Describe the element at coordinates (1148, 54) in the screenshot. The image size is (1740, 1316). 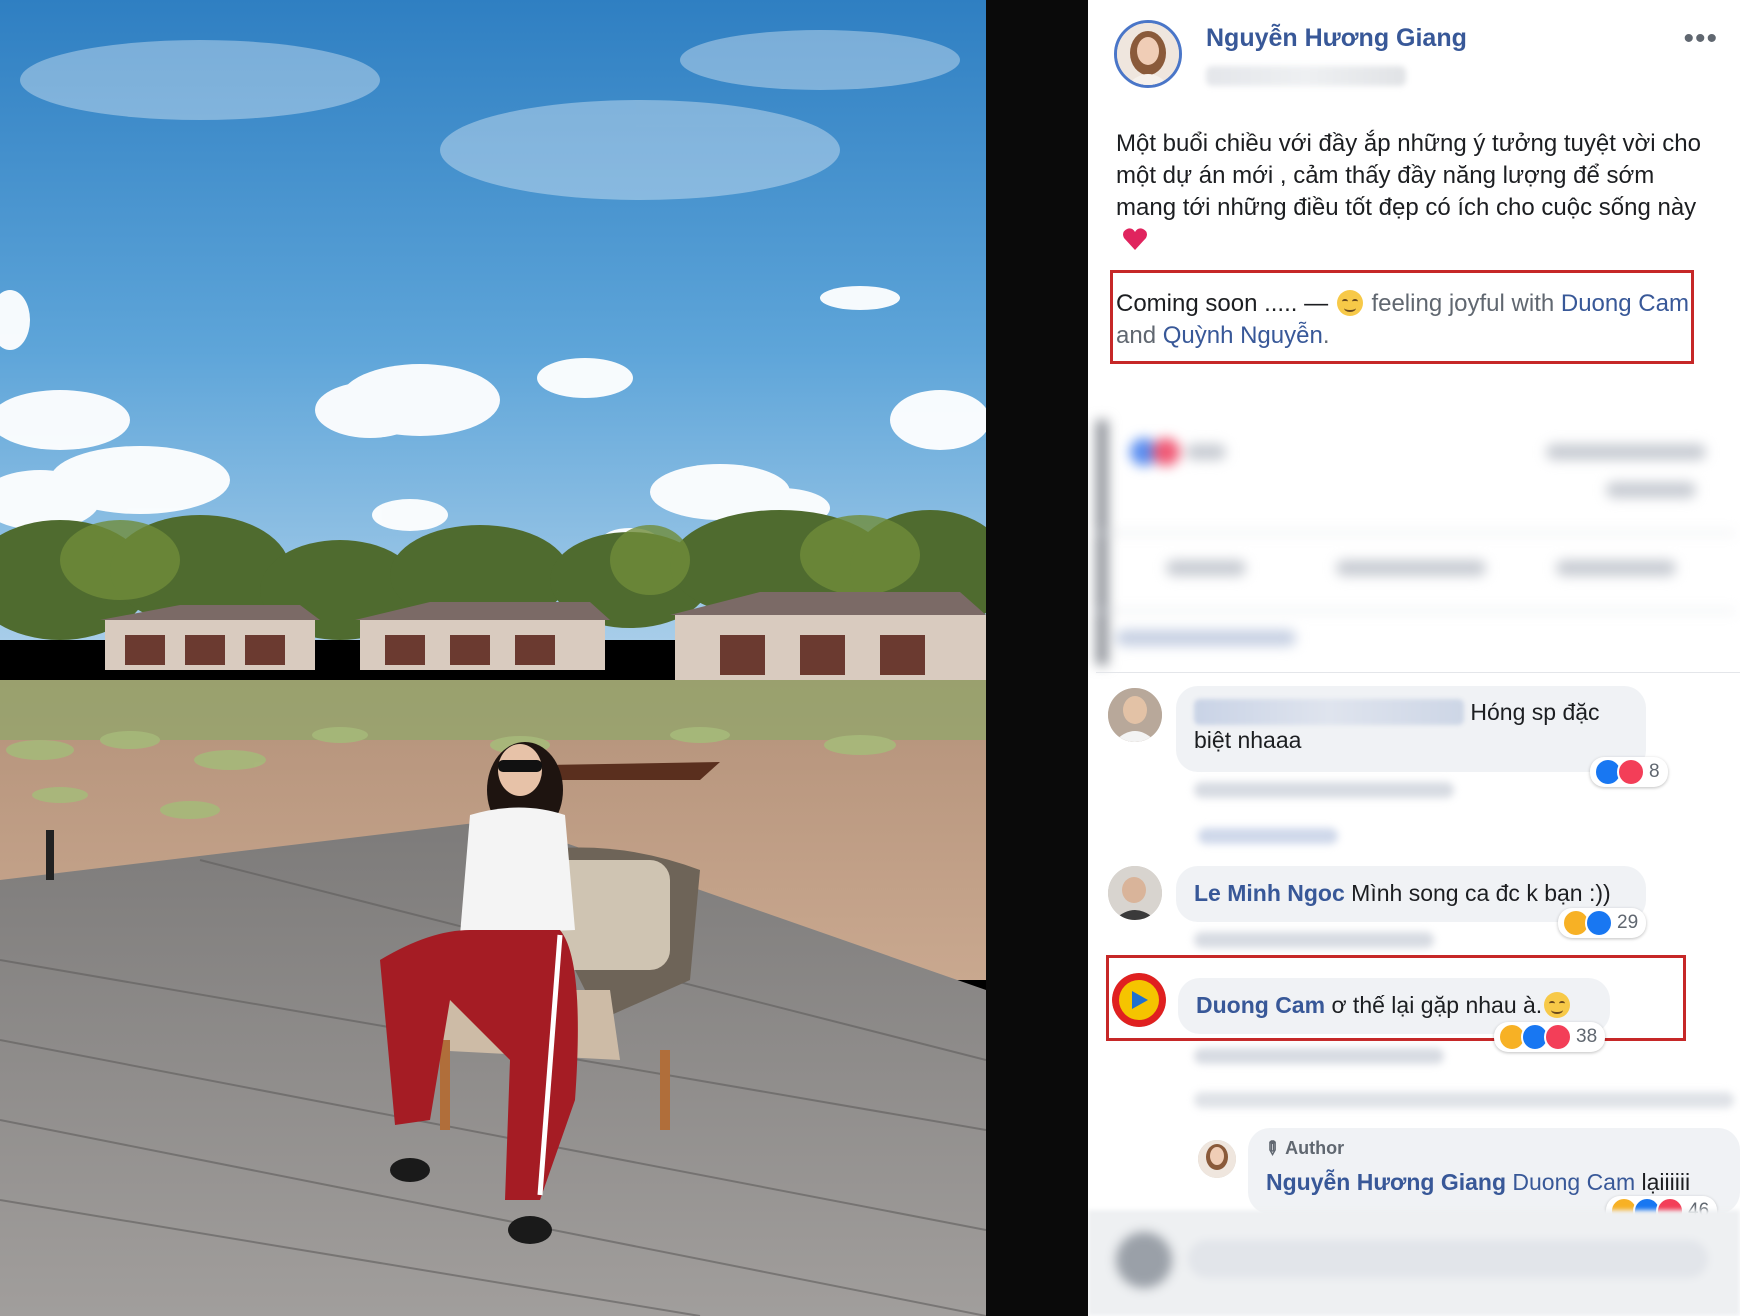
I see `author-avatar` at that location.